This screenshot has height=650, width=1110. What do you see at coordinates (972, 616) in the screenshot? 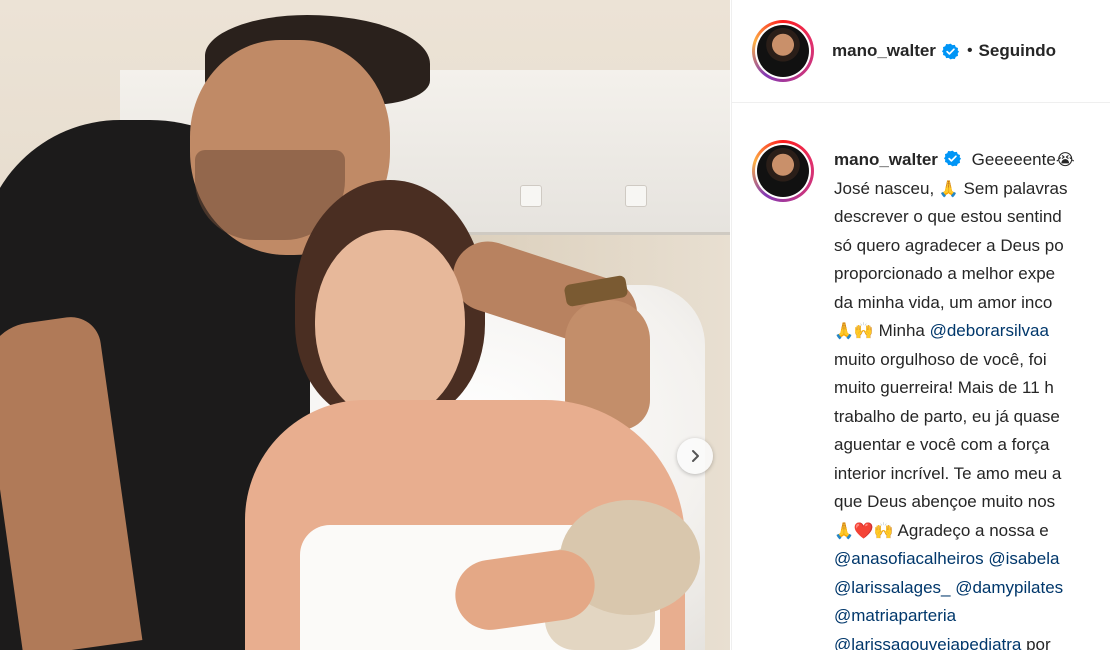
I see `caption-line: @matriaparteria` at bounding box center [972, 616].